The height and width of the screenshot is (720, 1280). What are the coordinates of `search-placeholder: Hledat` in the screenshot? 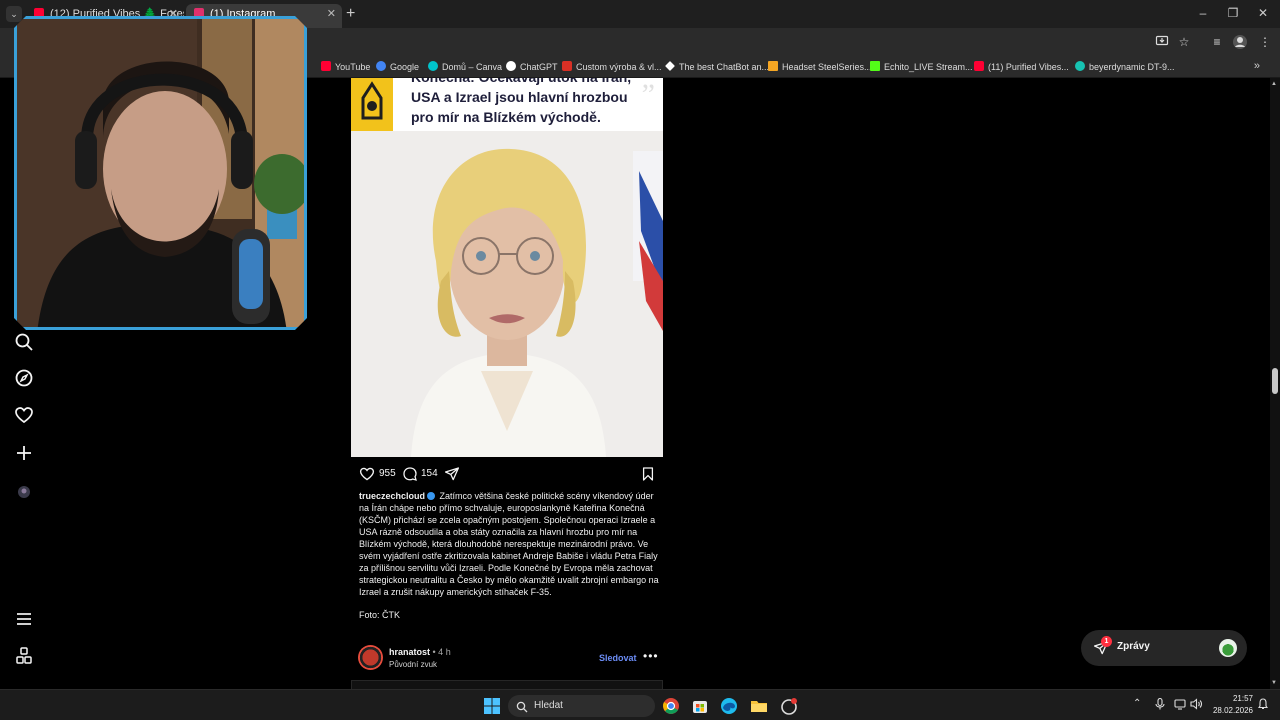 It's located at (548, 705).